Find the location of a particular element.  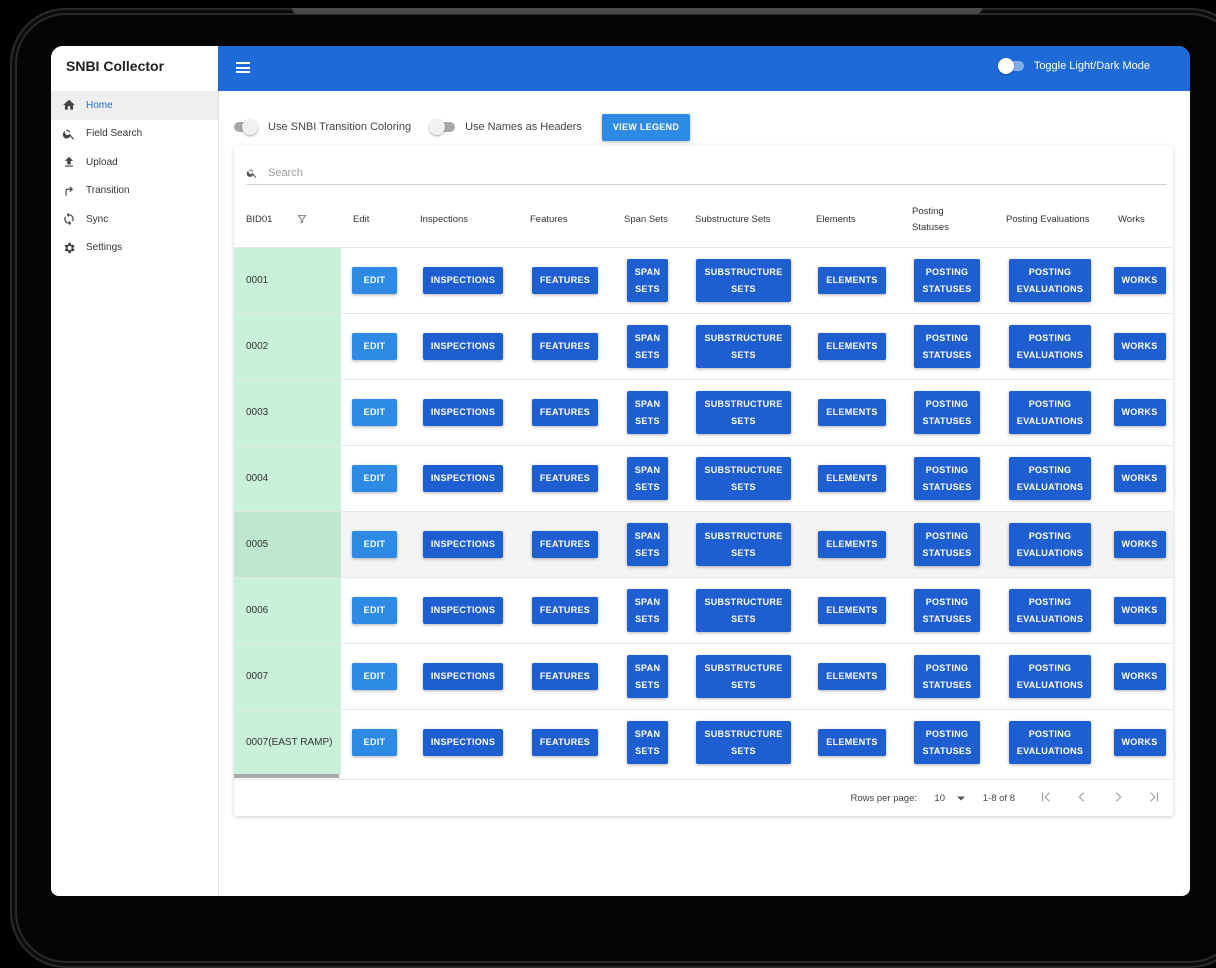

sidebar-item-sync: Sync is located at coordinates (134, 219).